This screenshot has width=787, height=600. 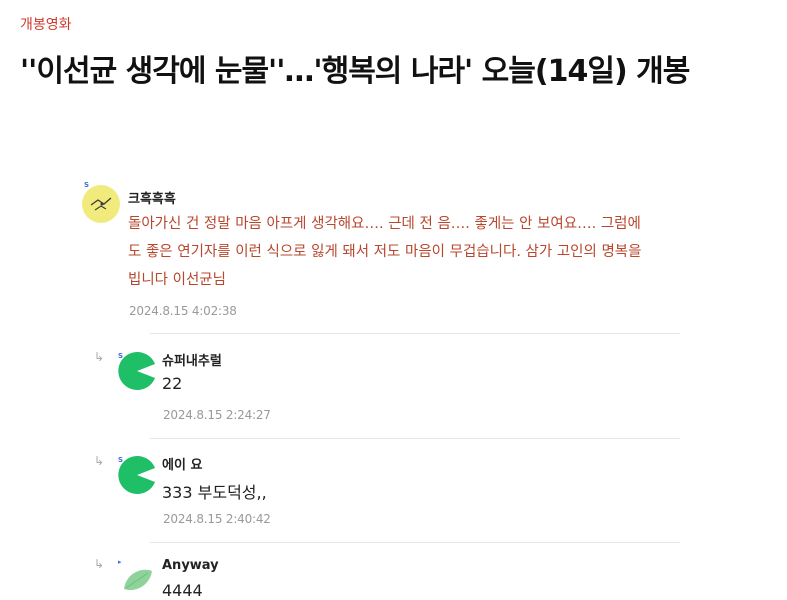 I want to click on reply-nickname: Anyway, so click(x=190, y=565).